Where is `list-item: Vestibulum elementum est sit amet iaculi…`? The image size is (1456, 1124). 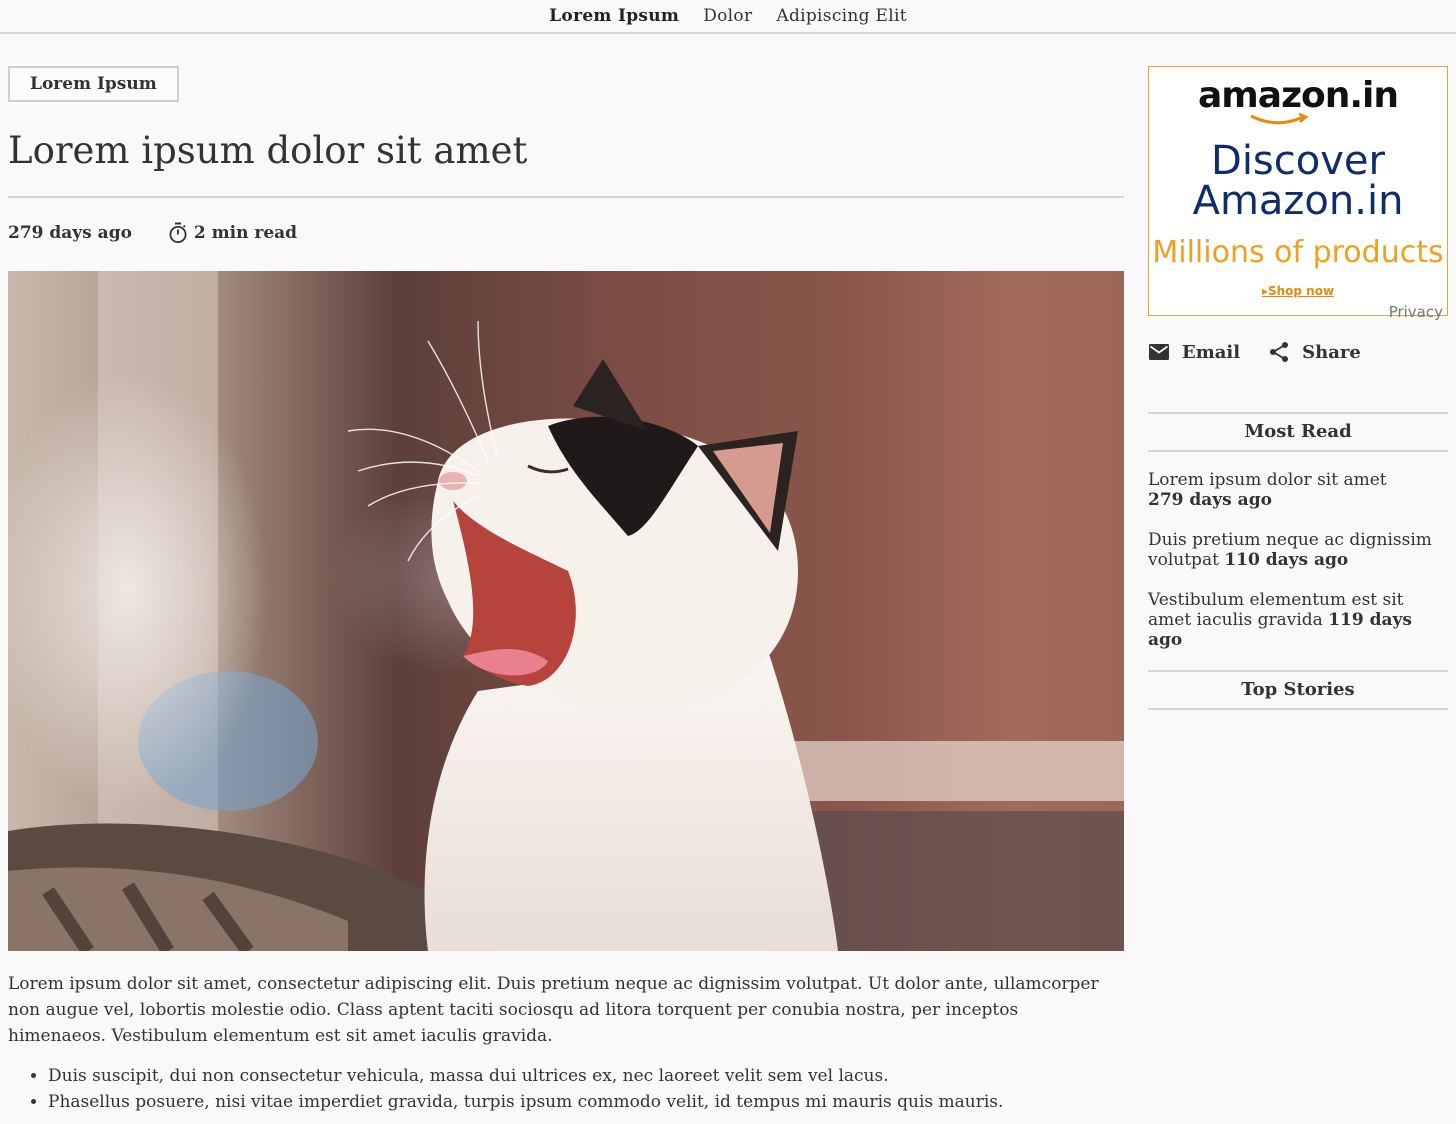
list-item: Vestibulum elementum est sit amet iaculi… is located at coordinates (1298, 620).